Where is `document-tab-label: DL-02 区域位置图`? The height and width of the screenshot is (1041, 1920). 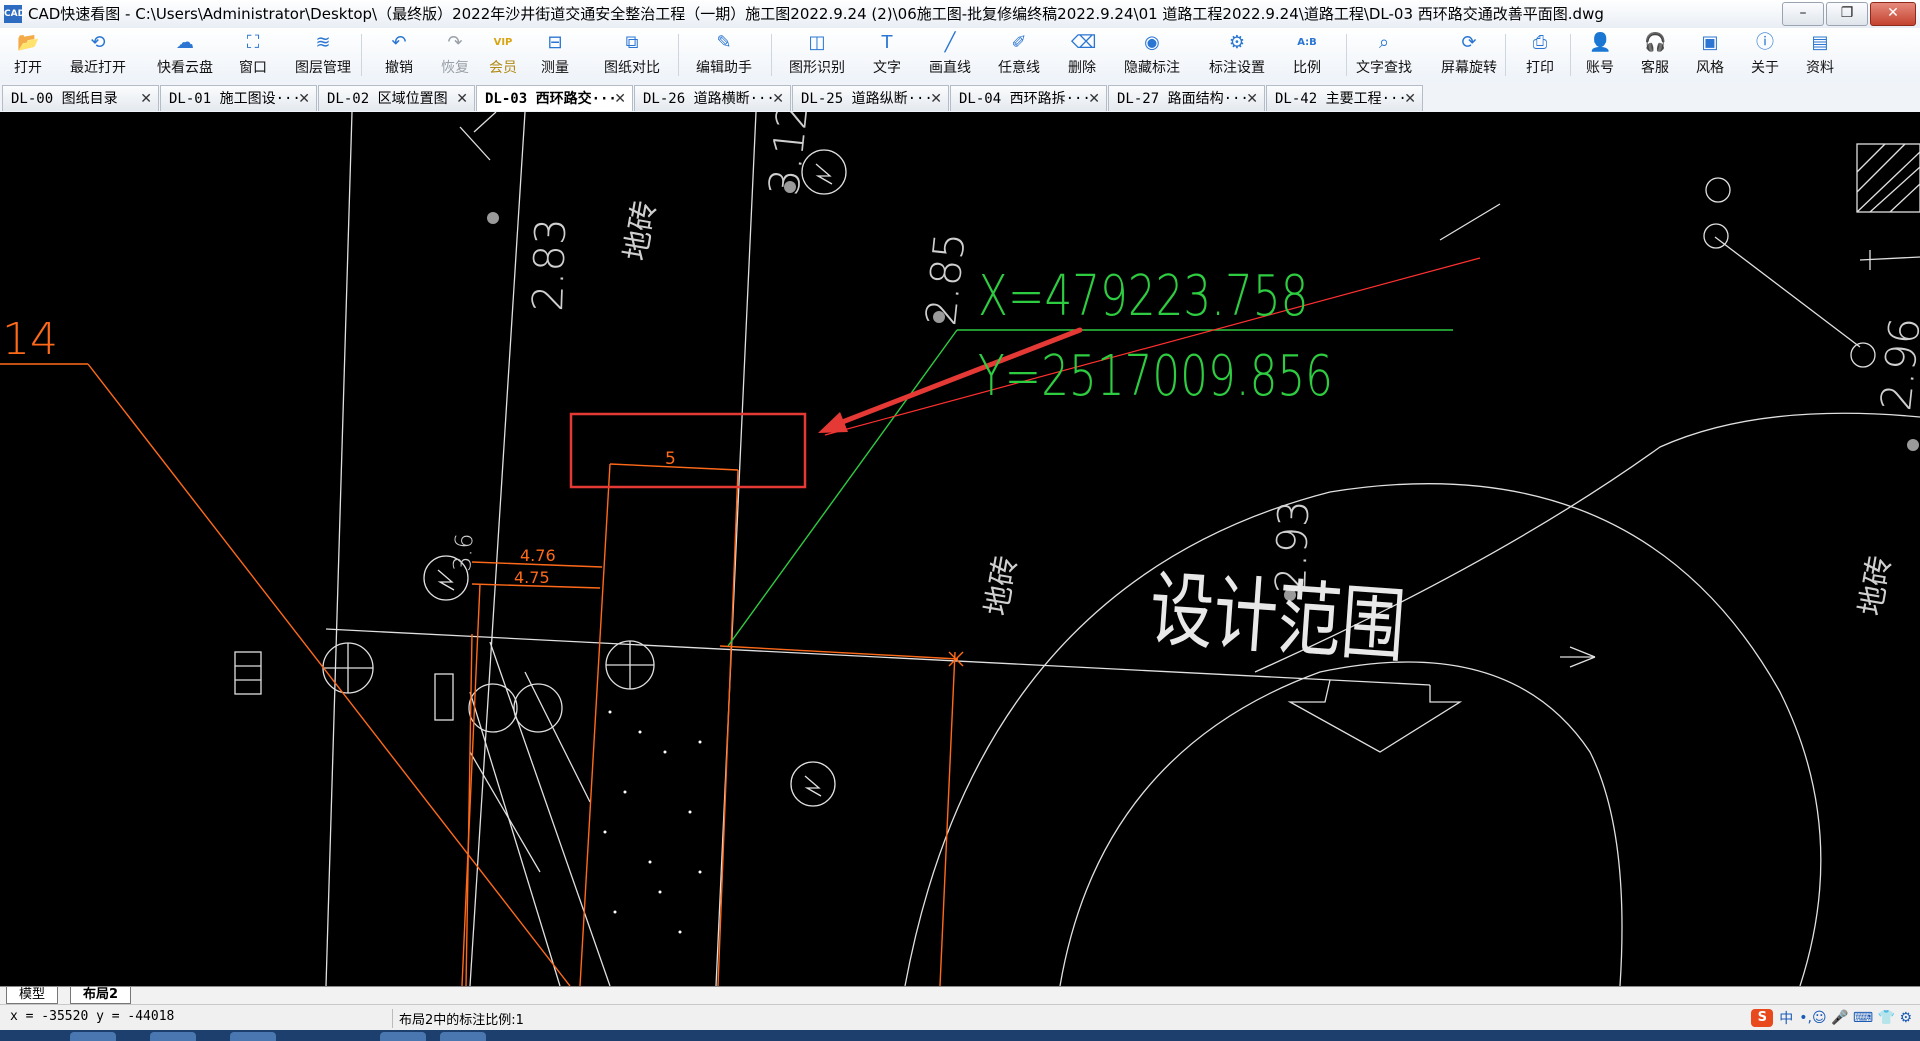 document-tab-label: DL-02 区域位置图 is located at coordinates (387, 99).